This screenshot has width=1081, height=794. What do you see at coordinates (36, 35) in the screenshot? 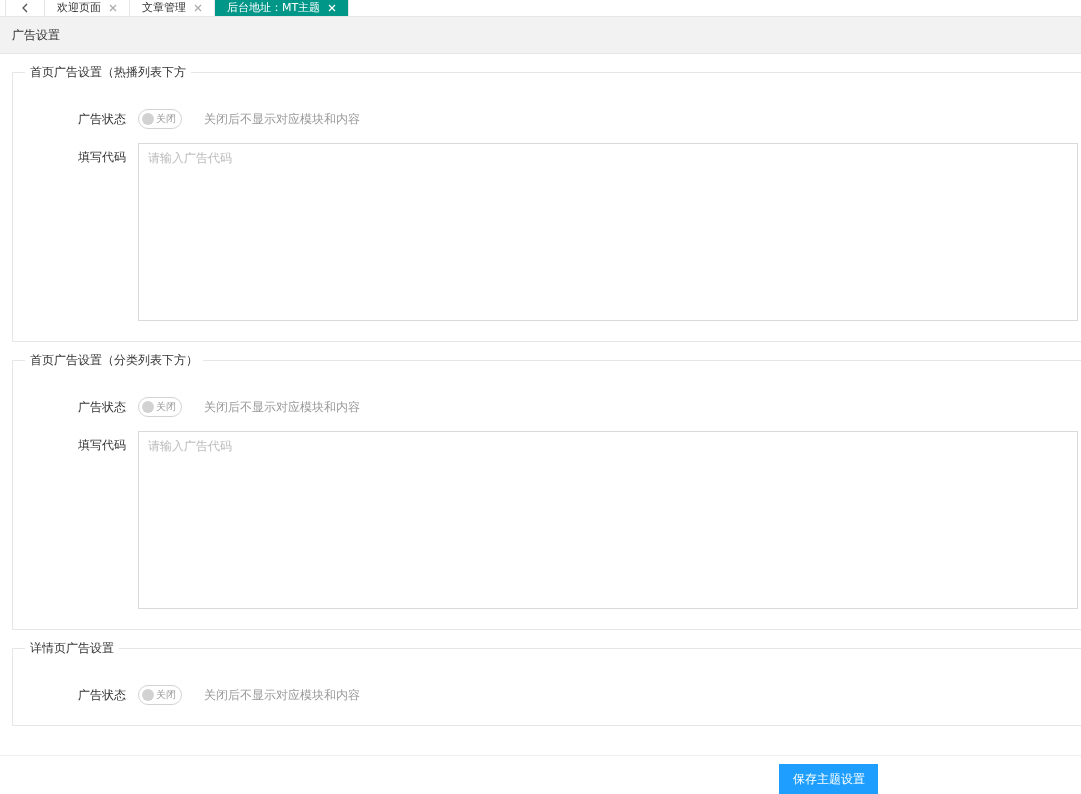
I see `panel-title: 广告设置` at bounding box center [36, 35].